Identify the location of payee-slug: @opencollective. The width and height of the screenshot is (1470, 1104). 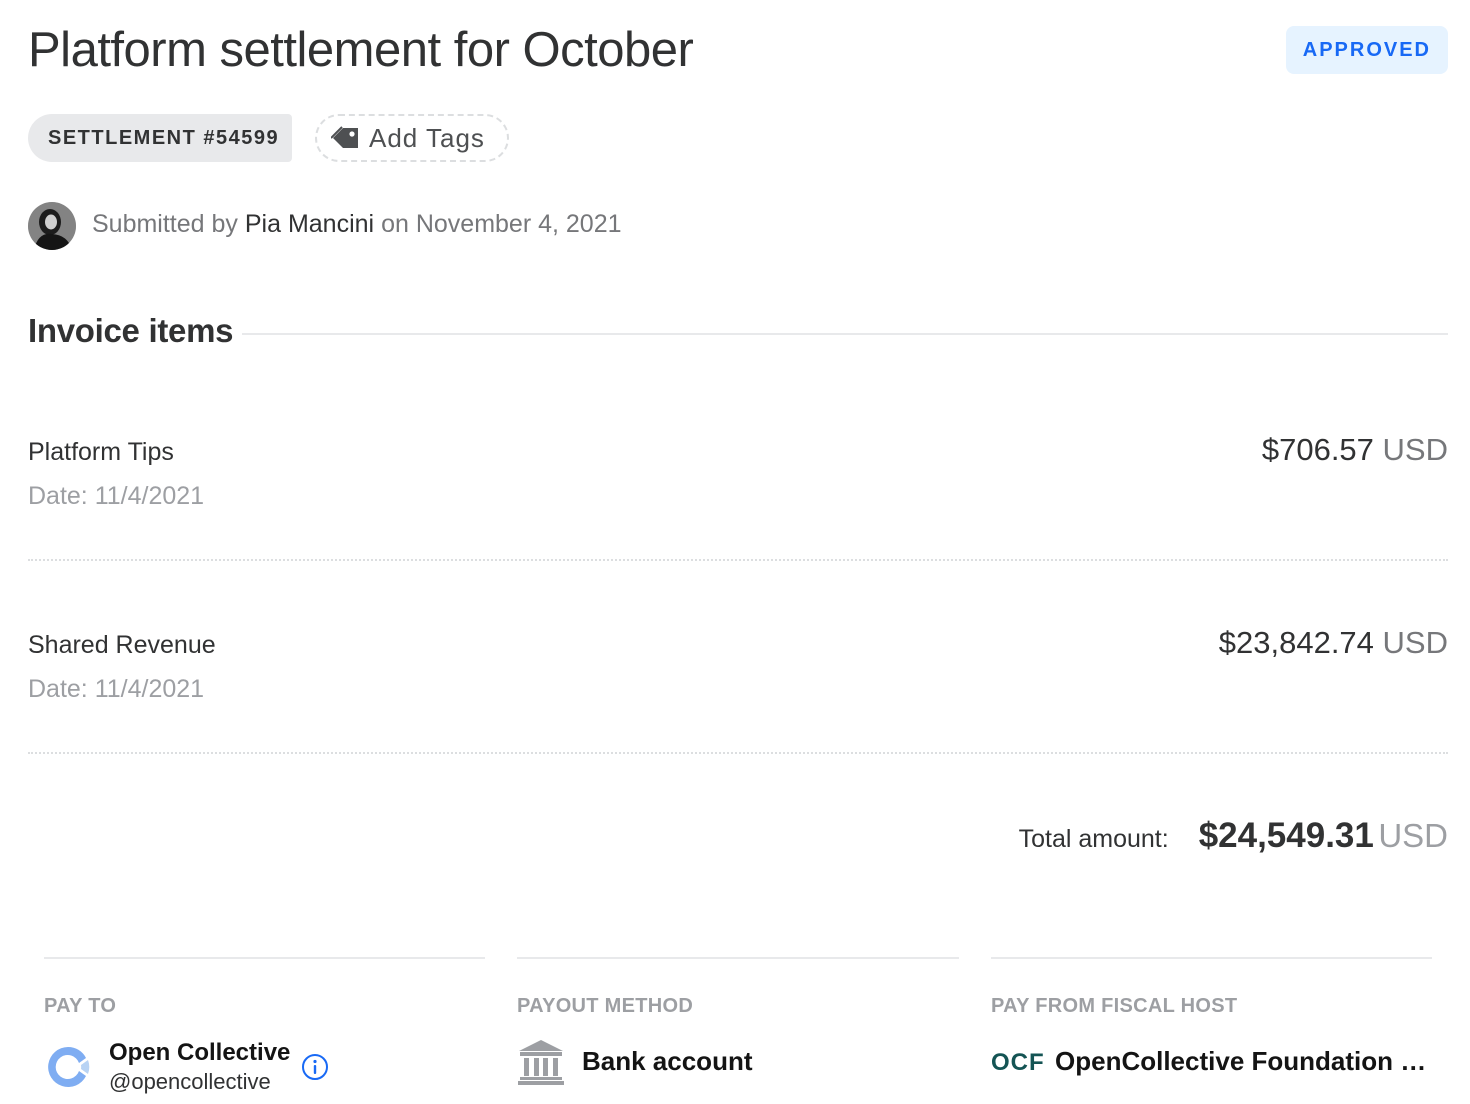
(190, 1081).